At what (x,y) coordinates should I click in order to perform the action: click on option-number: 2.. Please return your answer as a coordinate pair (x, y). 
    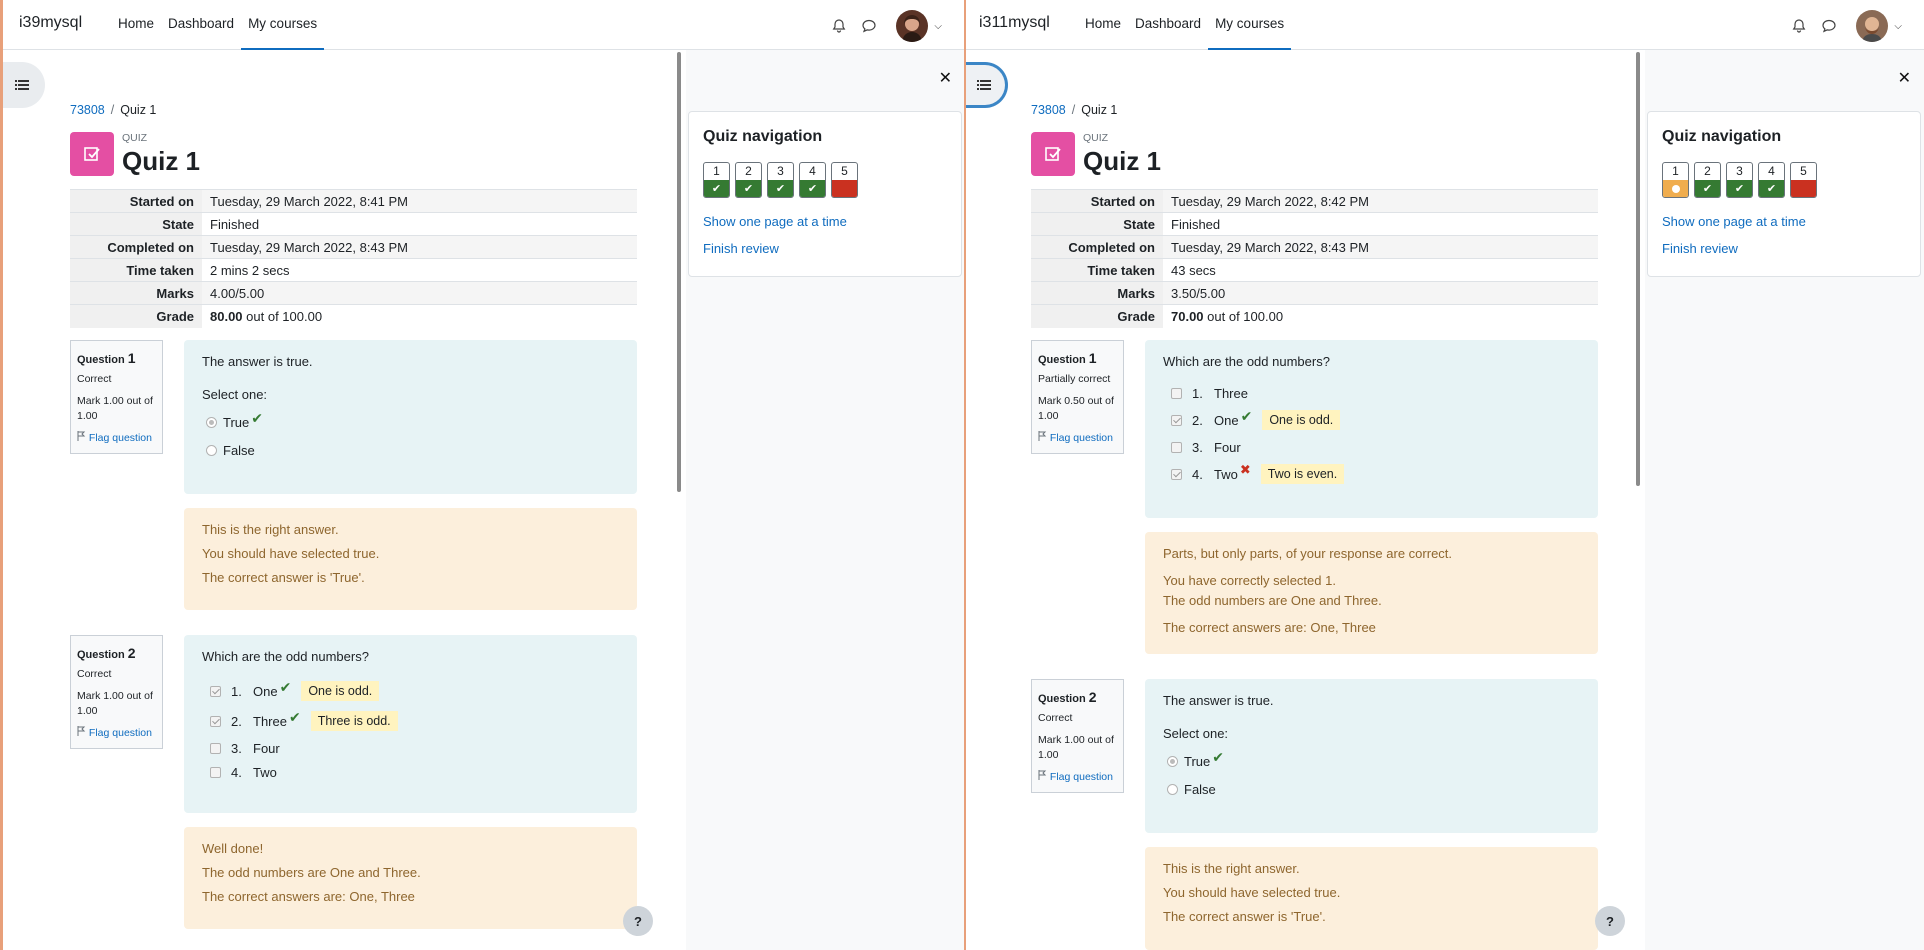
    Looking at the image, I should click on (1197, 420).